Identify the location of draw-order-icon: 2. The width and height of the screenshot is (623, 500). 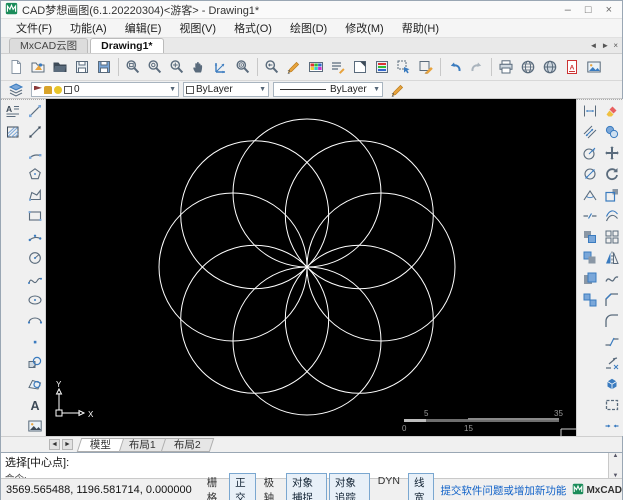
(398, 90).